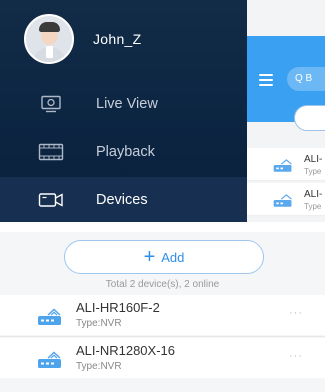 This screenshot has height=392, width=325. I want to click on plus-icon: +, so click(149, 257).